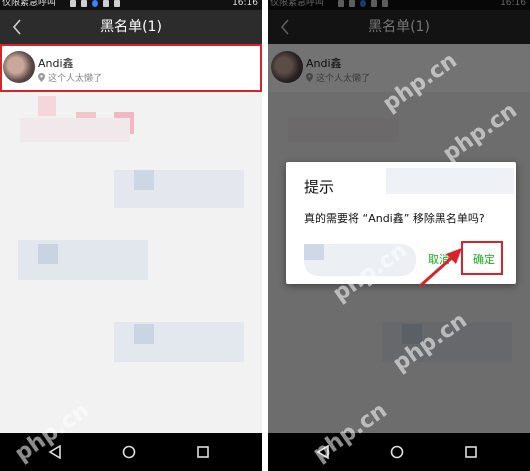  I want to click on status-bar: 仅限紧急呼叫 16:16, so click(131, 5).